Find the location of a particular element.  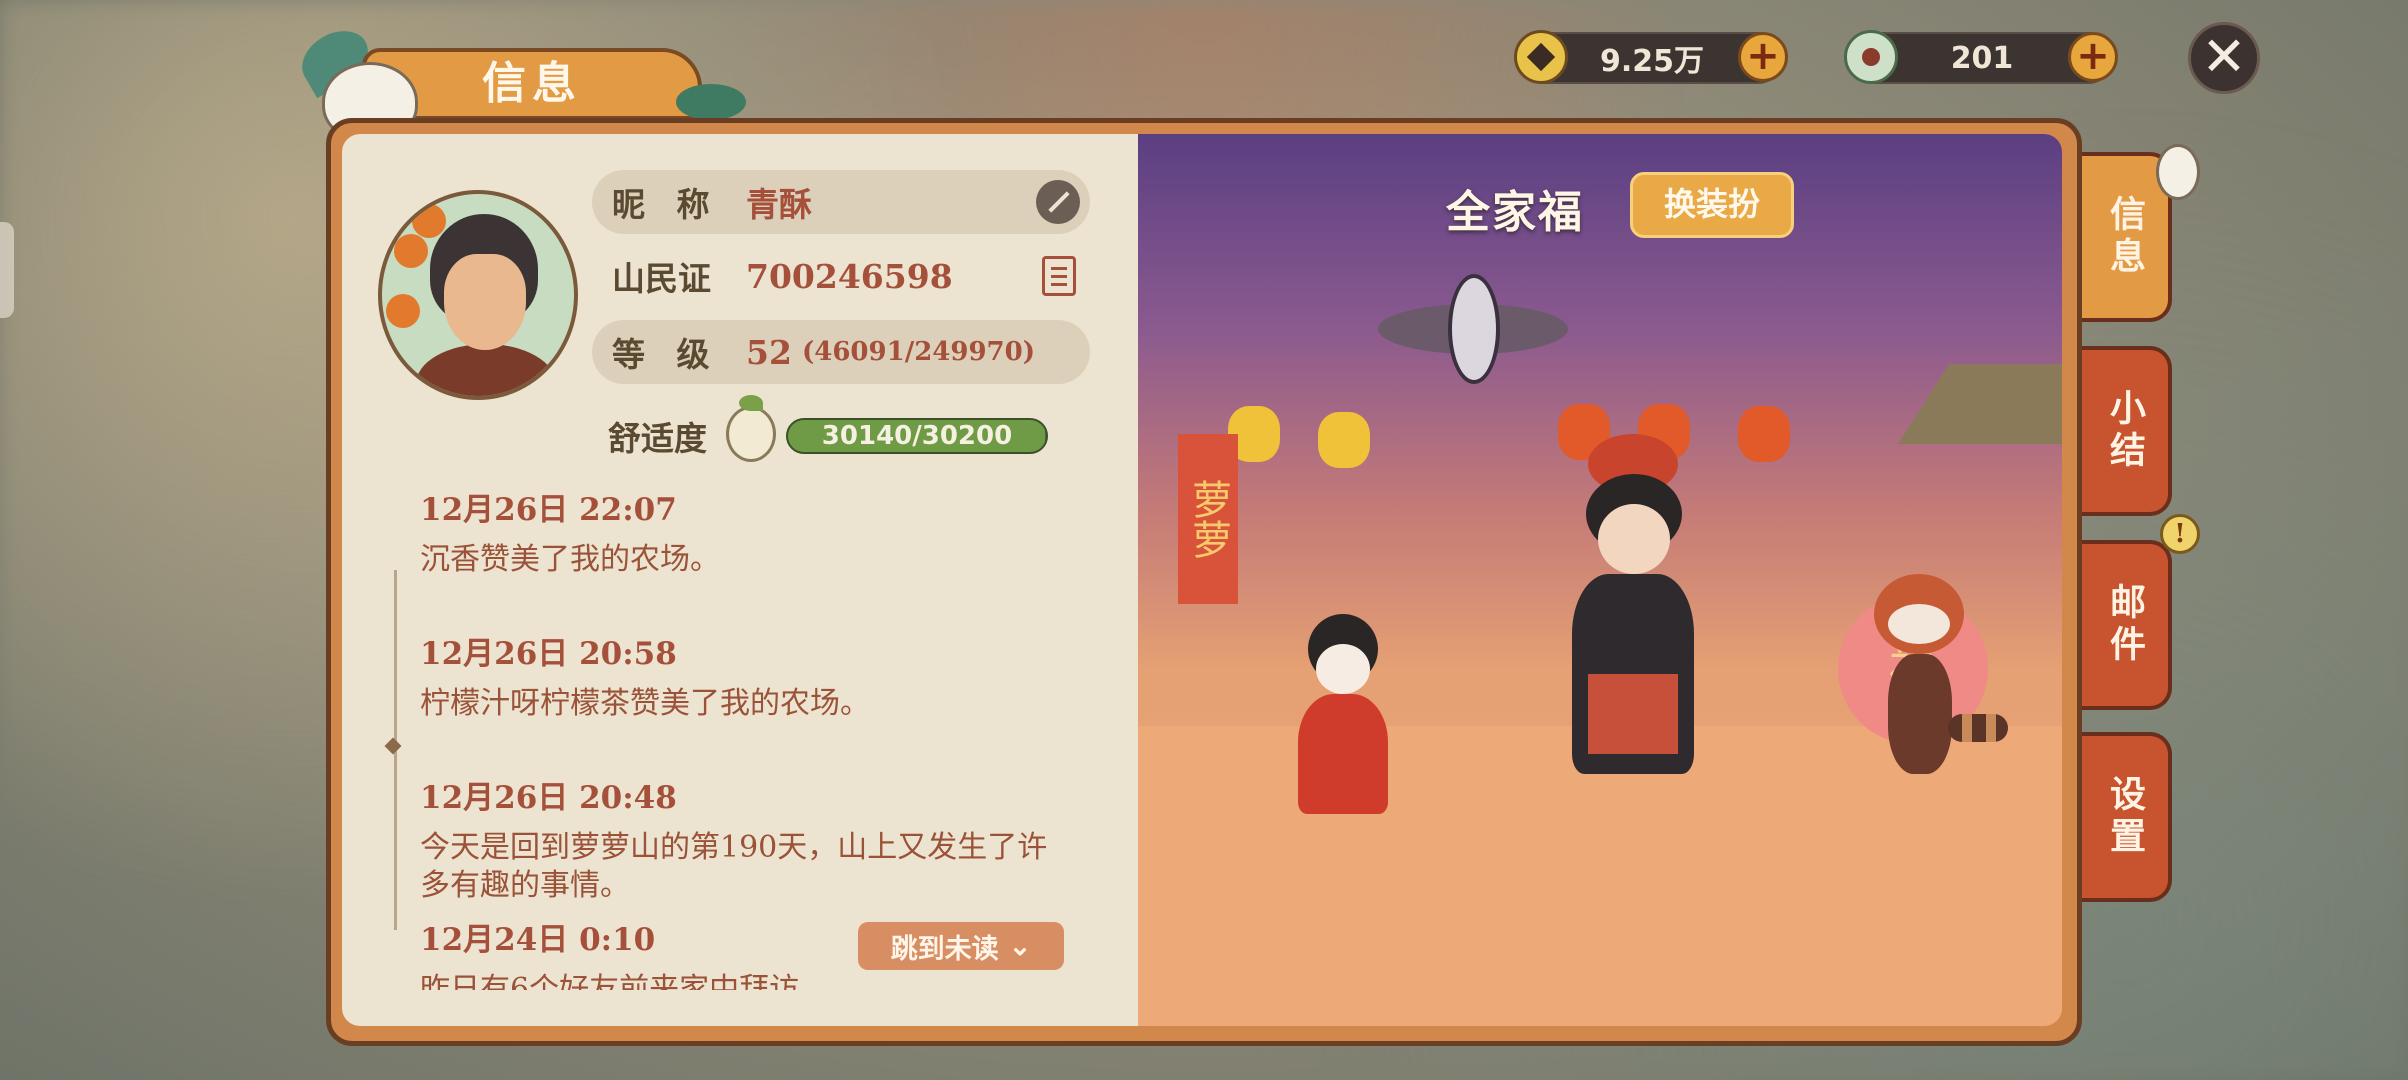

jade-counter: 201 + is located at coordinates (1981, 57).